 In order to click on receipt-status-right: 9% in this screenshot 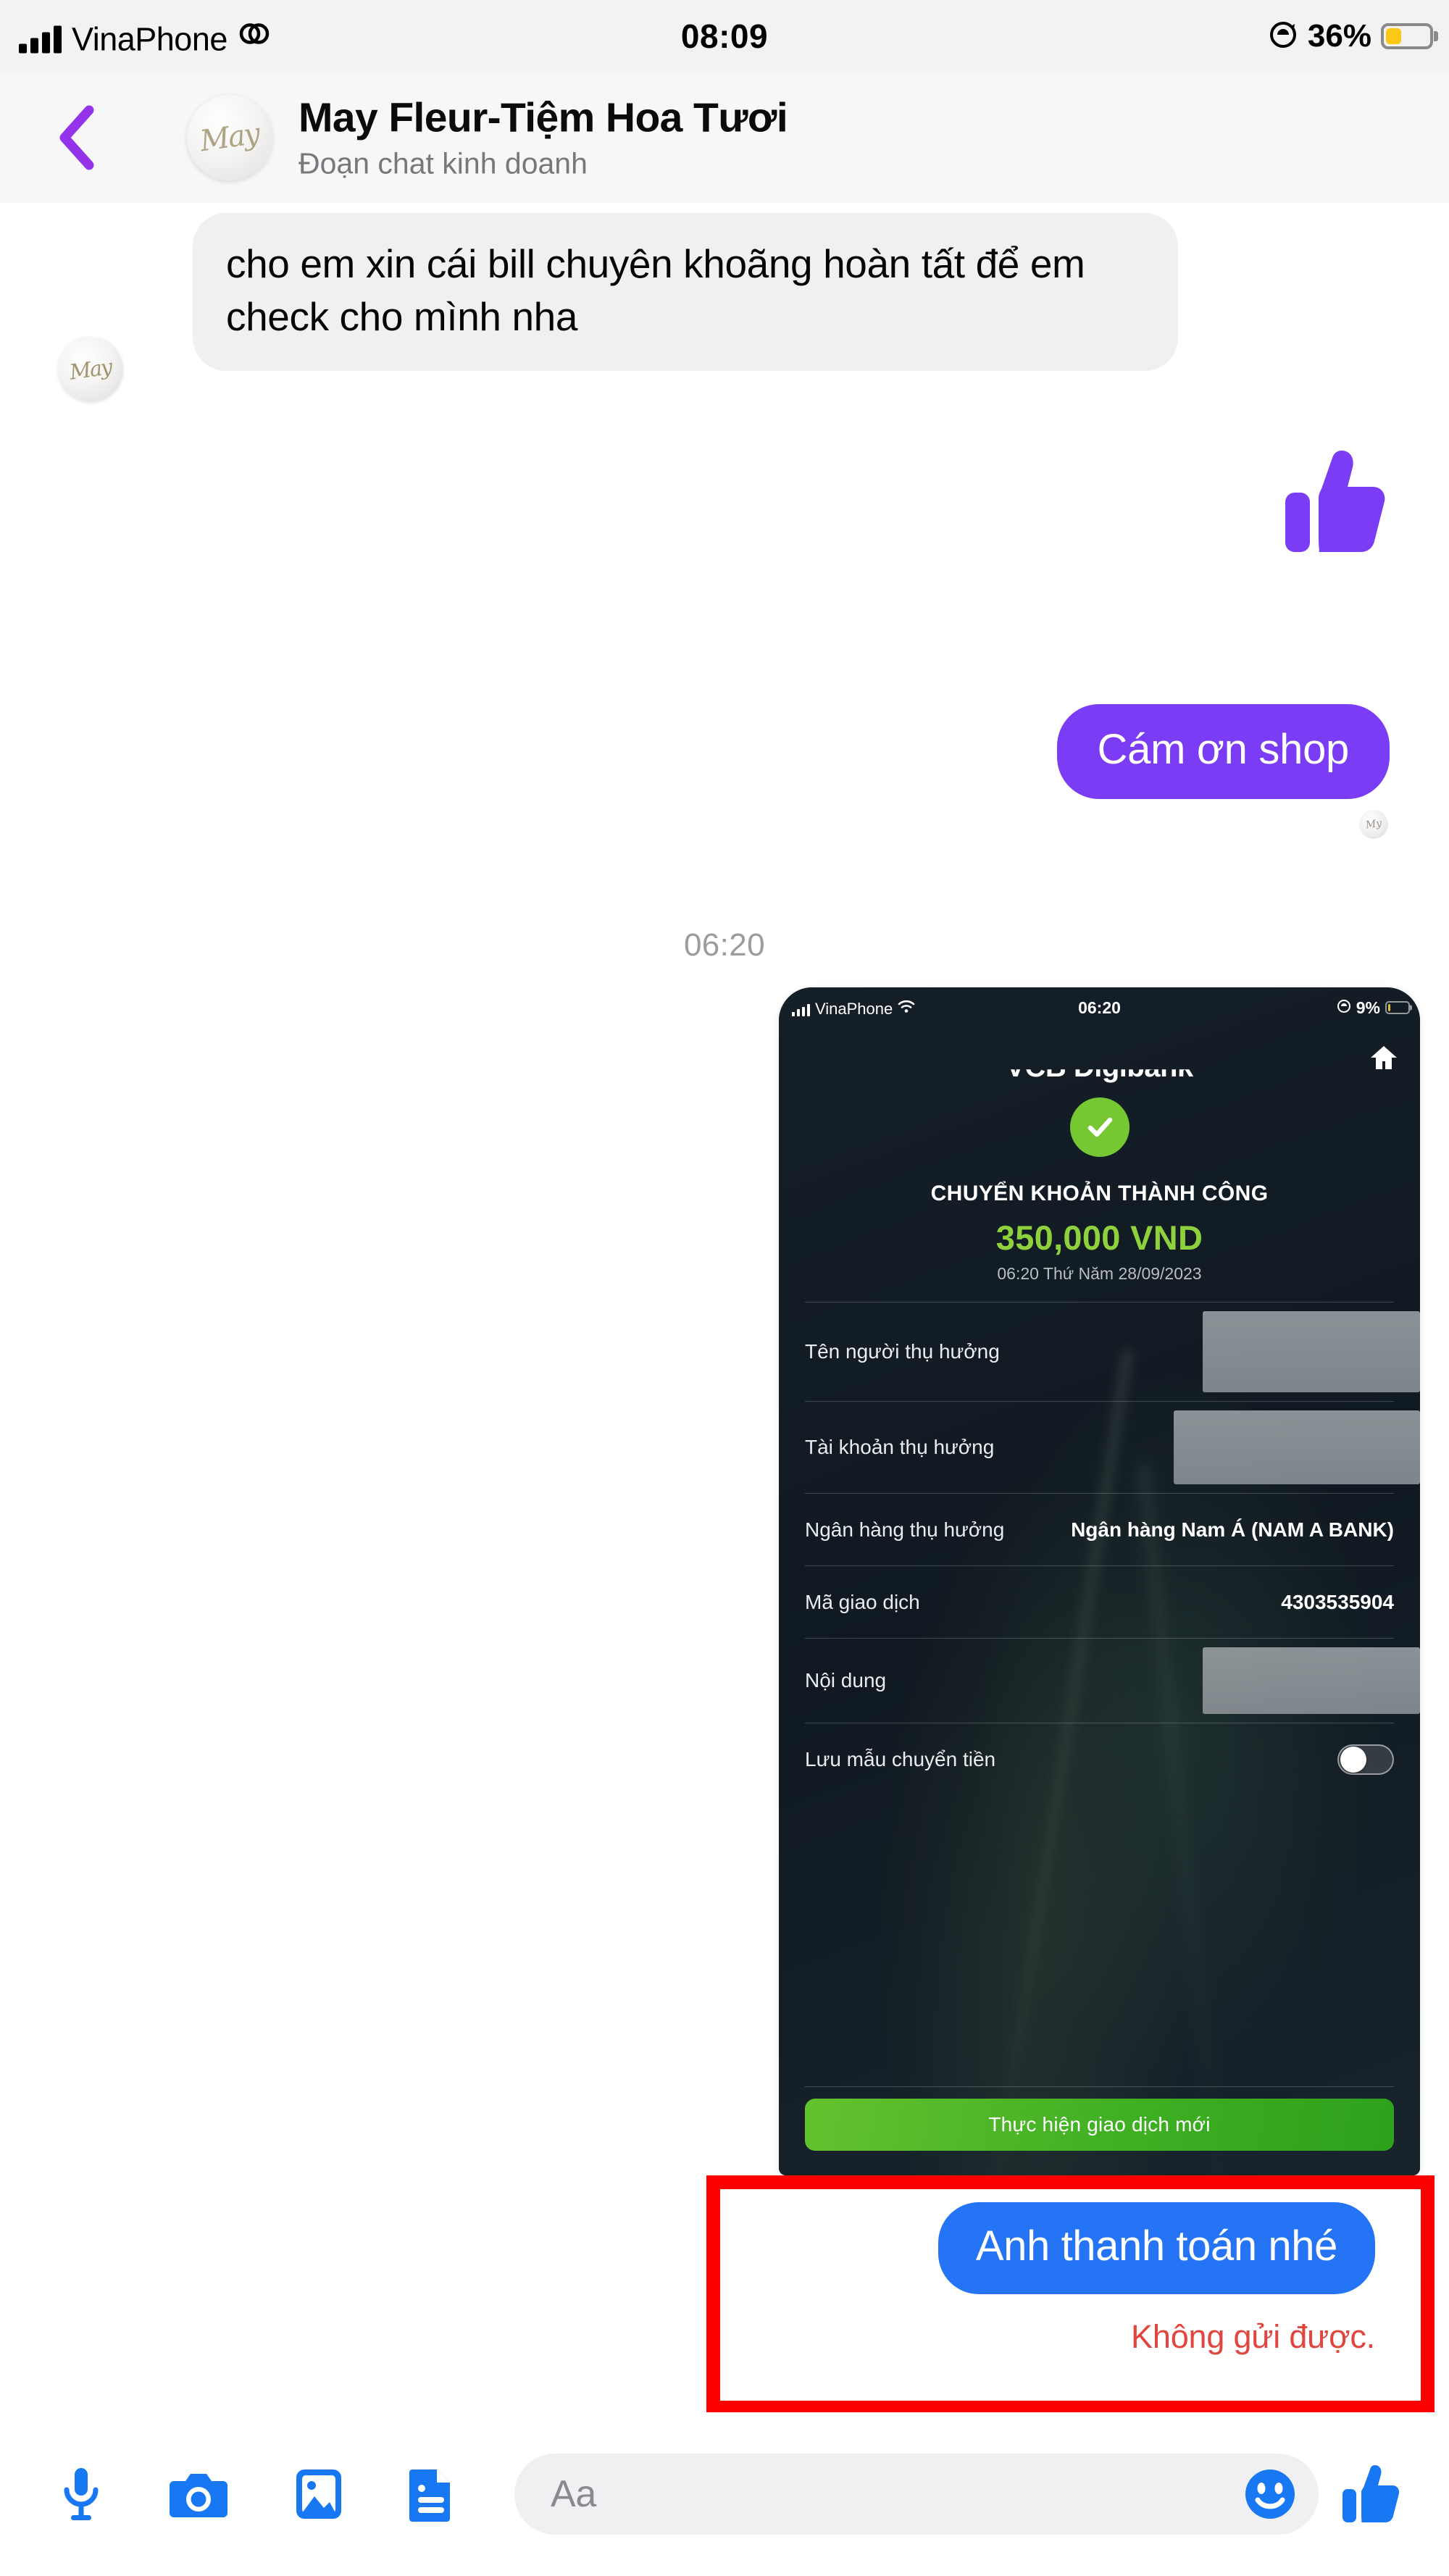, I will do `click(1373, 1008)`.